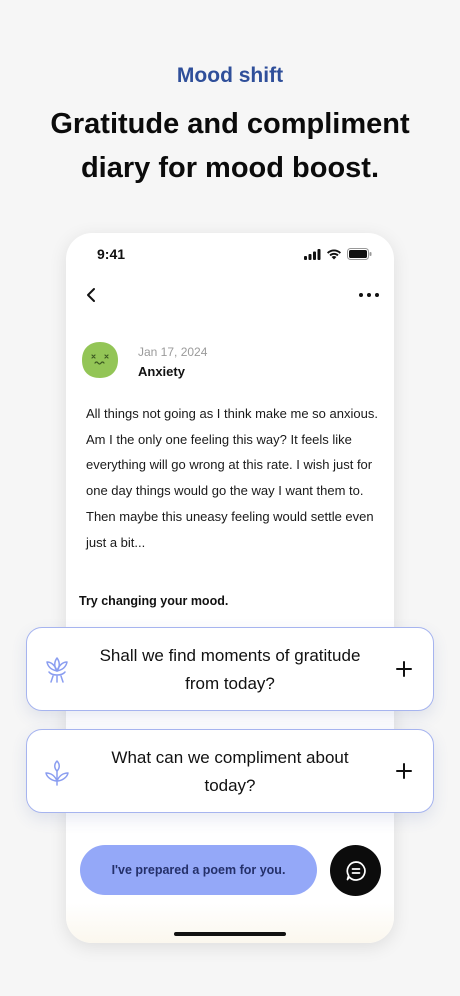 Image resolution: width=460 pixels, height=996 pixels. I want to click on chat-list-icon, so click(355, 870).